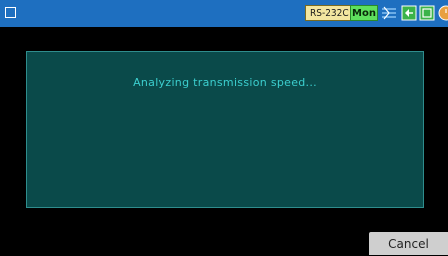 The image size is (448, 256). I want to click on menu-icon, so click(10, 12).